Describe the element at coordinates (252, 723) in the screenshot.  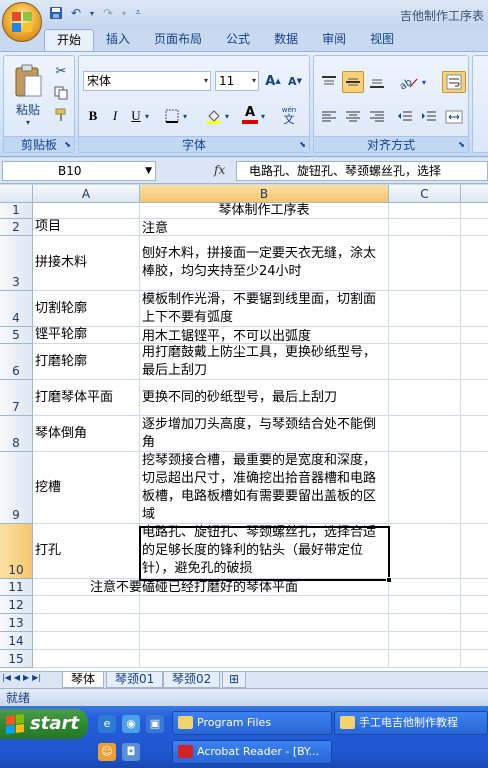
I see `taskbar-item-program-files: Program Files` at that location.